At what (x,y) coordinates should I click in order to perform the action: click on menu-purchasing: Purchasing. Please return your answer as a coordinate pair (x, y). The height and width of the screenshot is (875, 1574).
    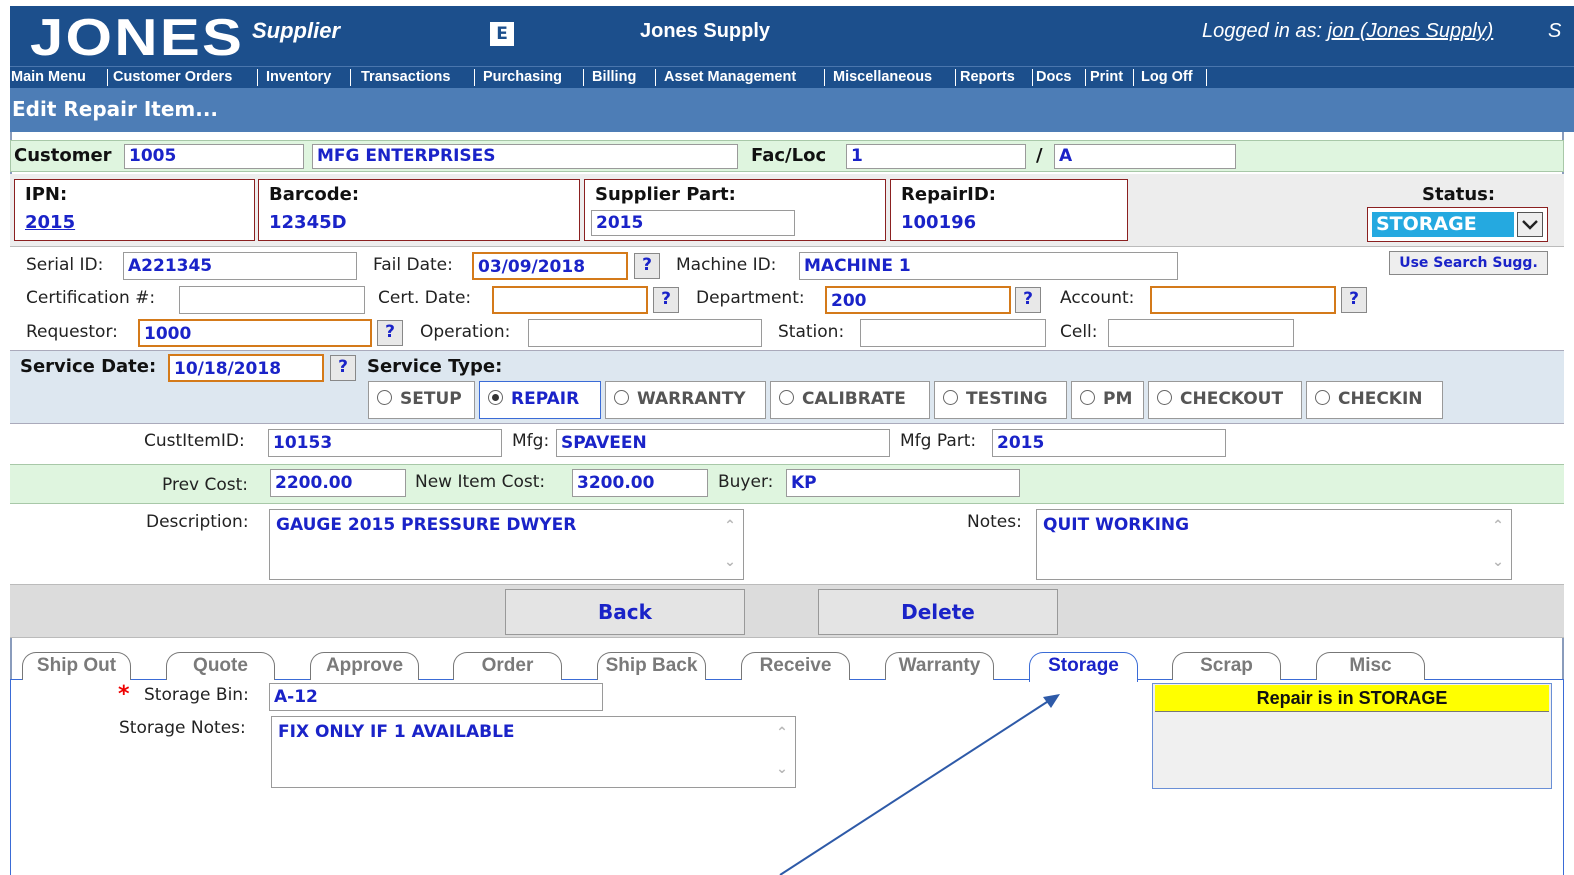
    Looking at the image, I should click on (522, 77).